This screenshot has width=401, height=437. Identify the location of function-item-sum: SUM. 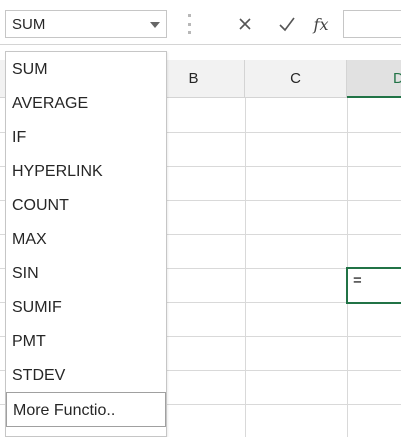
(86, 69).